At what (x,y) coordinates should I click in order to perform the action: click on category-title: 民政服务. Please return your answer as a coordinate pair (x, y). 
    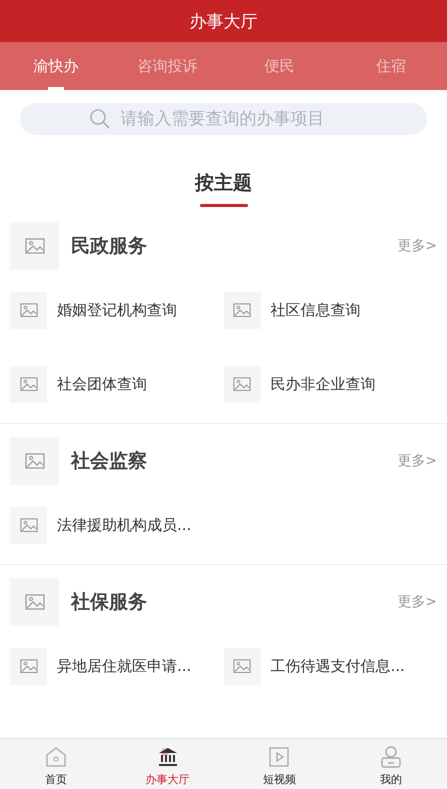
    Looking at the image, I should click on (109, 246).